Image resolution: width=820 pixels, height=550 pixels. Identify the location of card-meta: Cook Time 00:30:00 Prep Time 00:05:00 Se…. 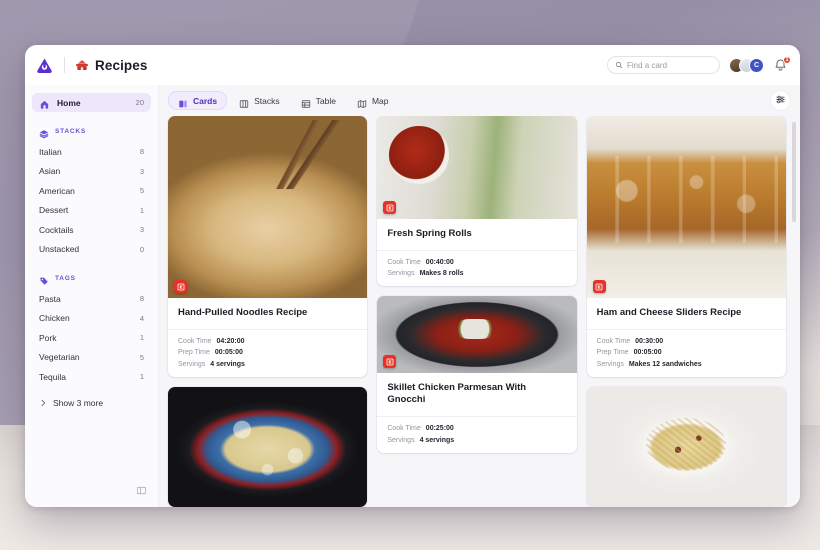
(686, 352).